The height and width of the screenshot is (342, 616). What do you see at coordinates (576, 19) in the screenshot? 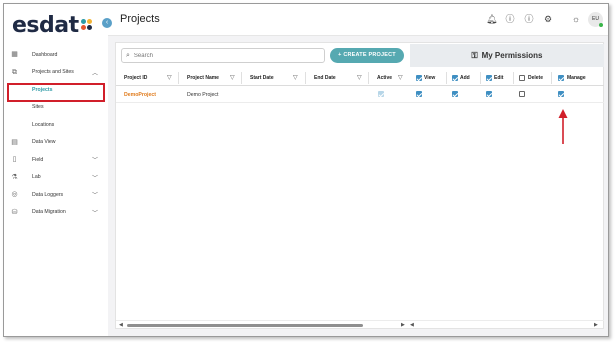
I see `theme-icon: ☼` at bounding box center [576, 19].